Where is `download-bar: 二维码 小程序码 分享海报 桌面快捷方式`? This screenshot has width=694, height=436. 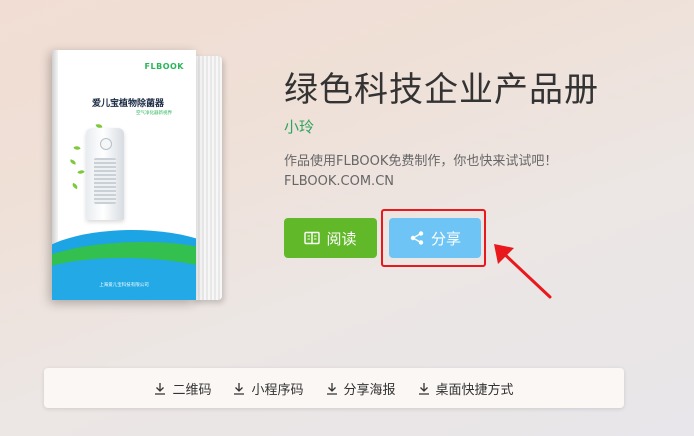
download-bar: 二维码 小程序码 分享海报 桌面快捷方式 is located at coordinates (334, 388).